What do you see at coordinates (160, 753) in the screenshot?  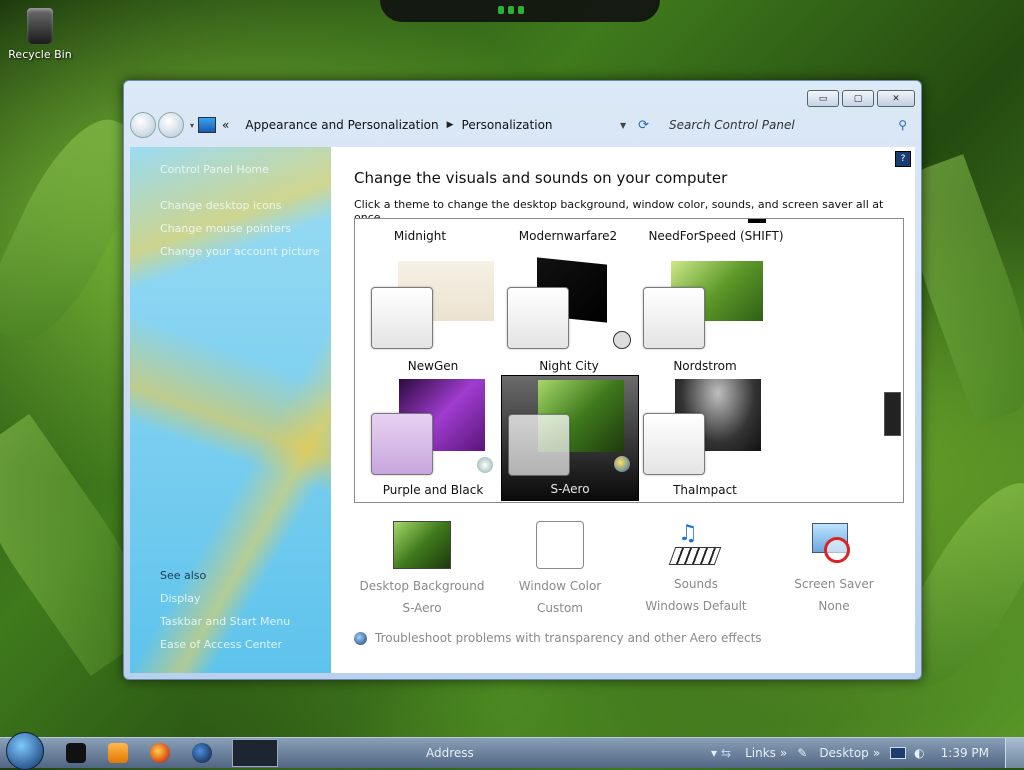 I see `firefox-icon` at bounding box center [160, 753].